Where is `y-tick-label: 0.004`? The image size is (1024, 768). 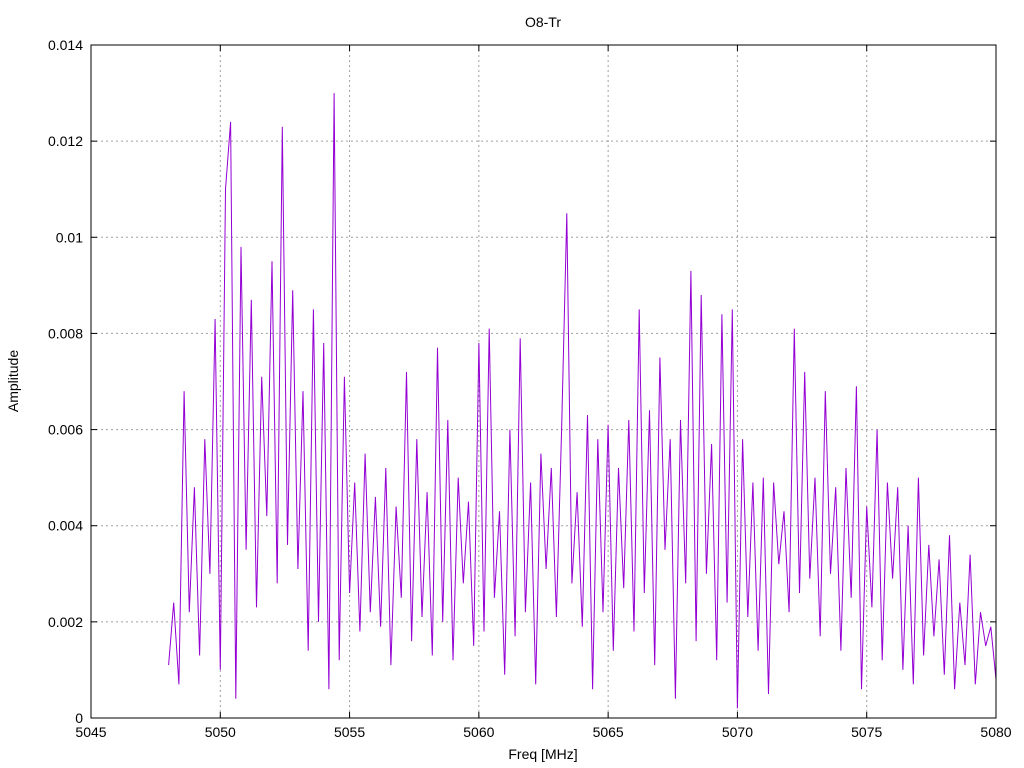
y-tick-label: 0.004 is located at coordinates (65, 526).